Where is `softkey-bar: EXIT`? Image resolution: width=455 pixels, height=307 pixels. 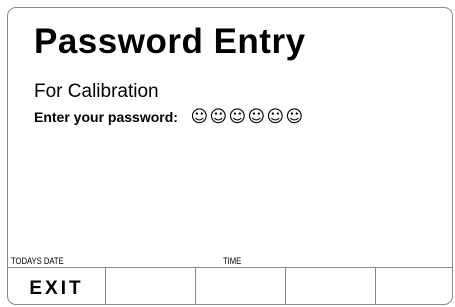
softkey-bar: EXIT is located at coordinates (230, 285).